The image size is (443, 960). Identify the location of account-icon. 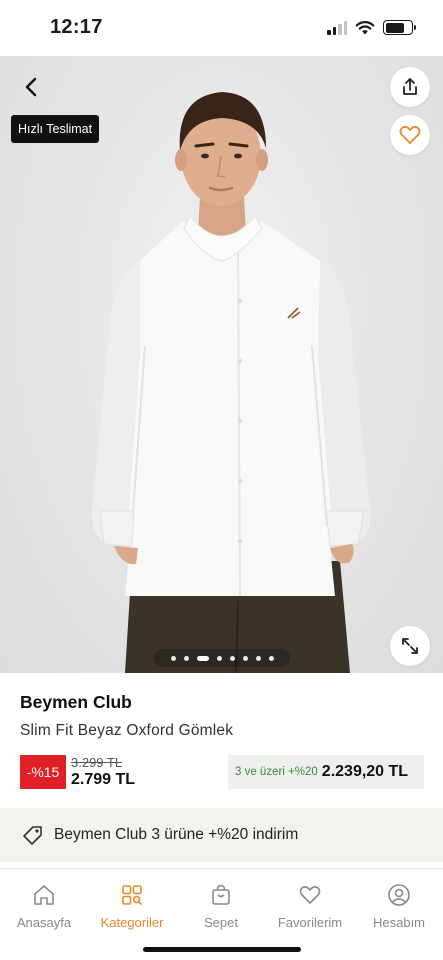
(399, 895).